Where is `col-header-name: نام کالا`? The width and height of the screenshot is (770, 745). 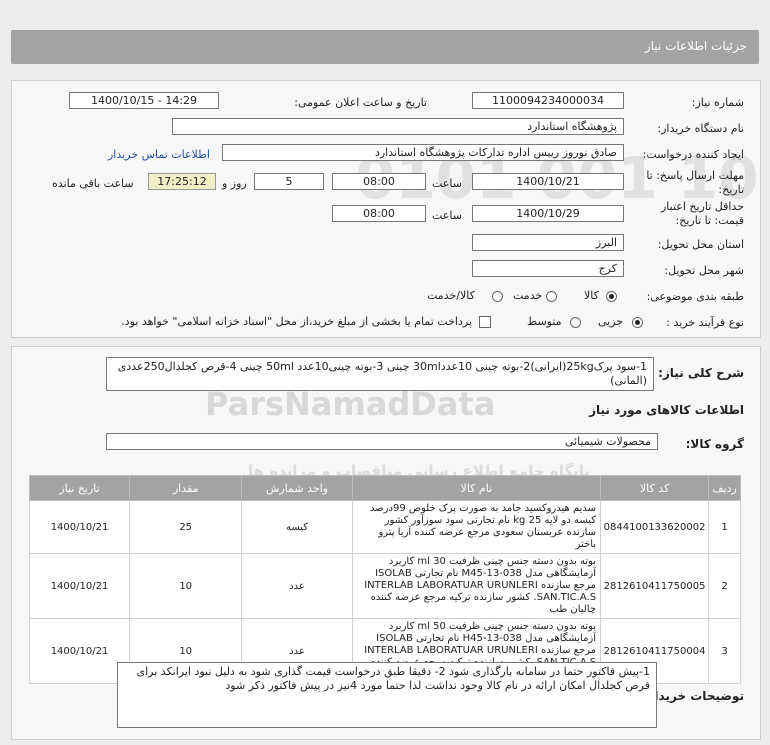
col-header-name: نام کالا is located at coordinates (476, 488).